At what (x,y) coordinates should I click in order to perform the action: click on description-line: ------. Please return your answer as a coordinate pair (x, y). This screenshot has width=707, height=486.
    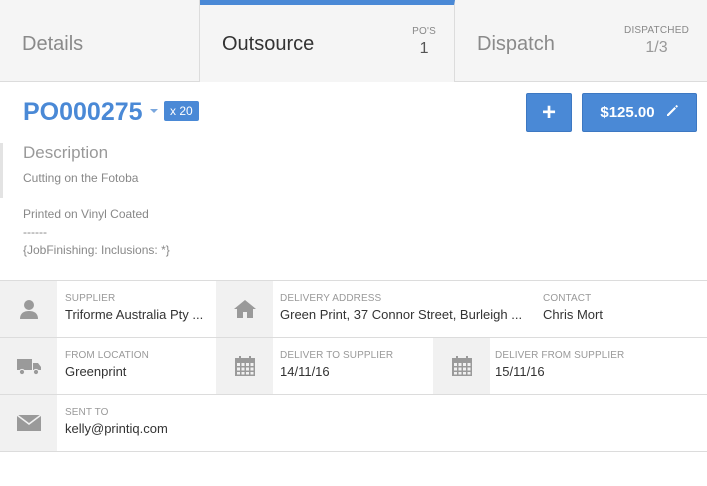
    Looking at the image, I should click on (35, 232).